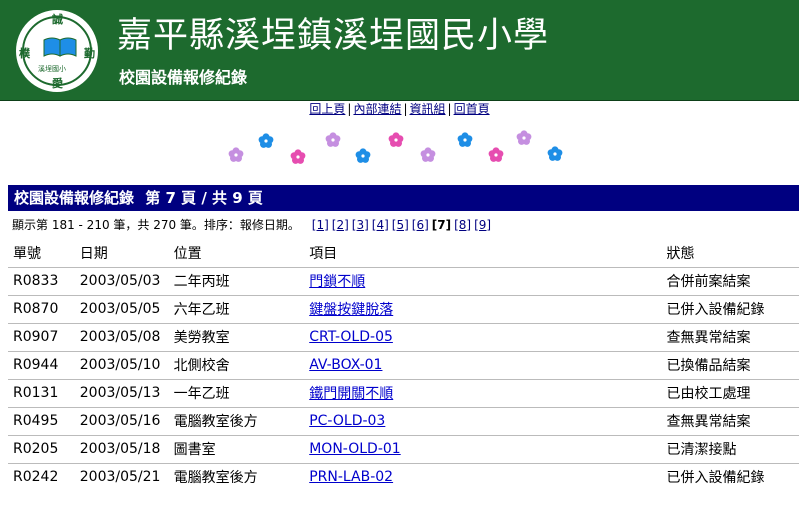 Image resolution: width=799 pixels, height=524 pixels. I want to click on emblem-char-top: 誠, so click(57, 19).